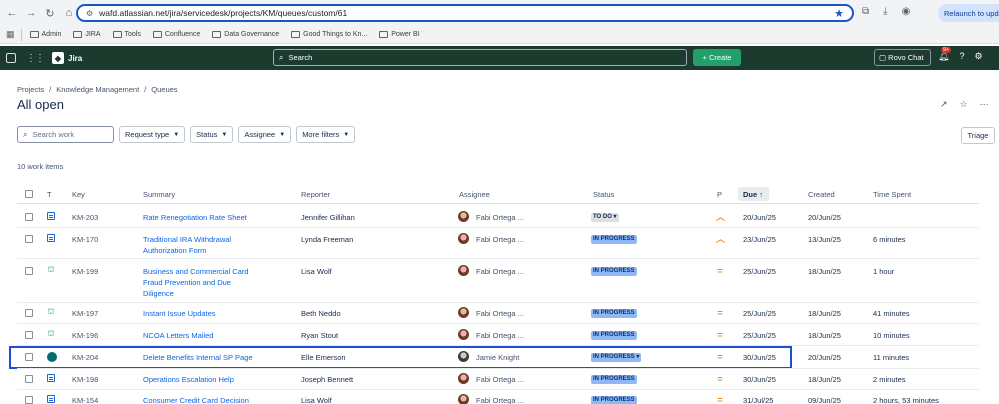 This screenshot has width=999, height=404. Describe the element at coordinates (480, 57) in the screenshot. I see `global-search-input: ⌕ Search` at that location.